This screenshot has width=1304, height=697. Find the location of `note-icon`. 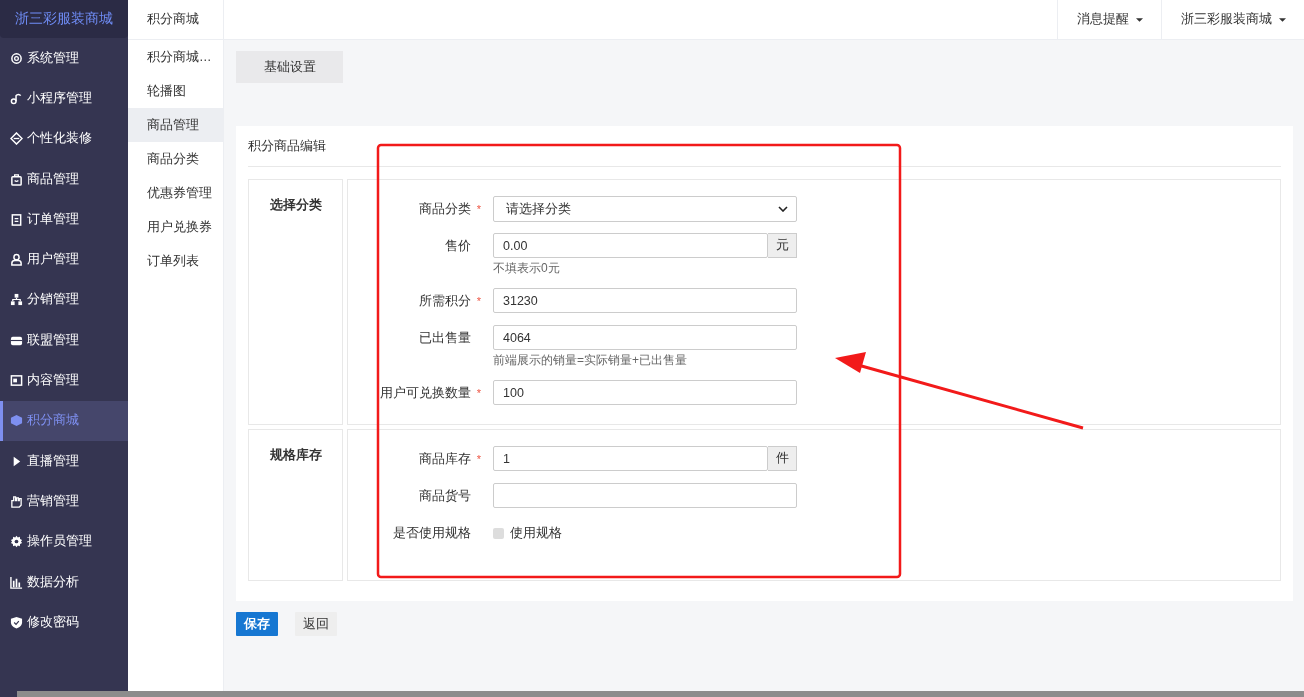

note-icon is located at coordinates (16, 98).